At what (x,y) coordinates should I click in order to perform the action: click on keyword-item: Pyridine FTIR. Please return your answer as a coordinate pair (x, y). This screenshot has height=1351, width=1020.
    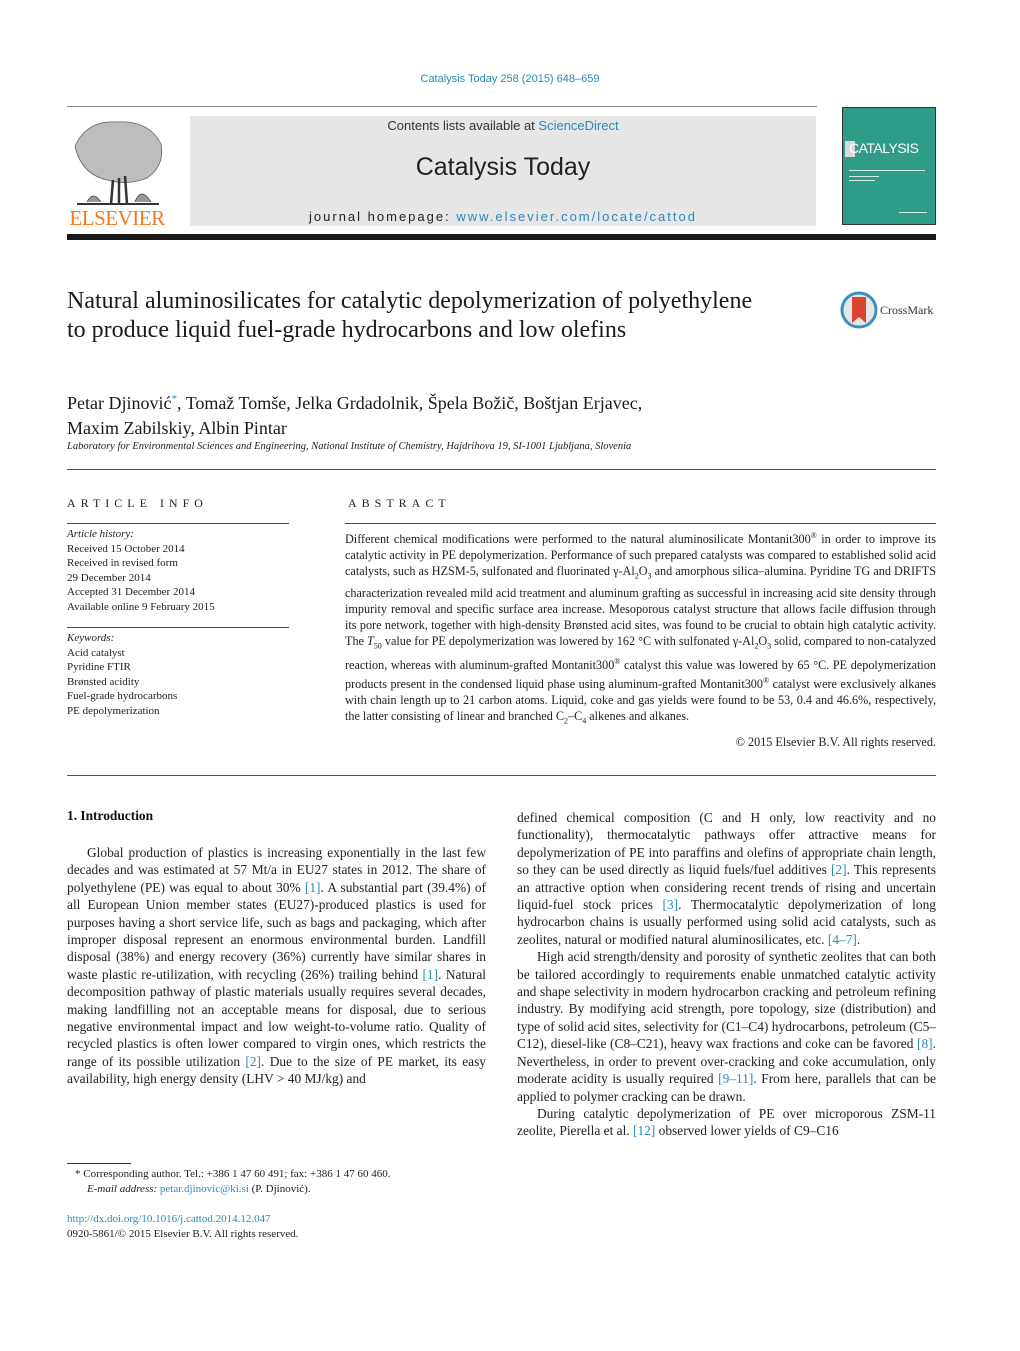
    Looking at the image, I should click on (99, 667).